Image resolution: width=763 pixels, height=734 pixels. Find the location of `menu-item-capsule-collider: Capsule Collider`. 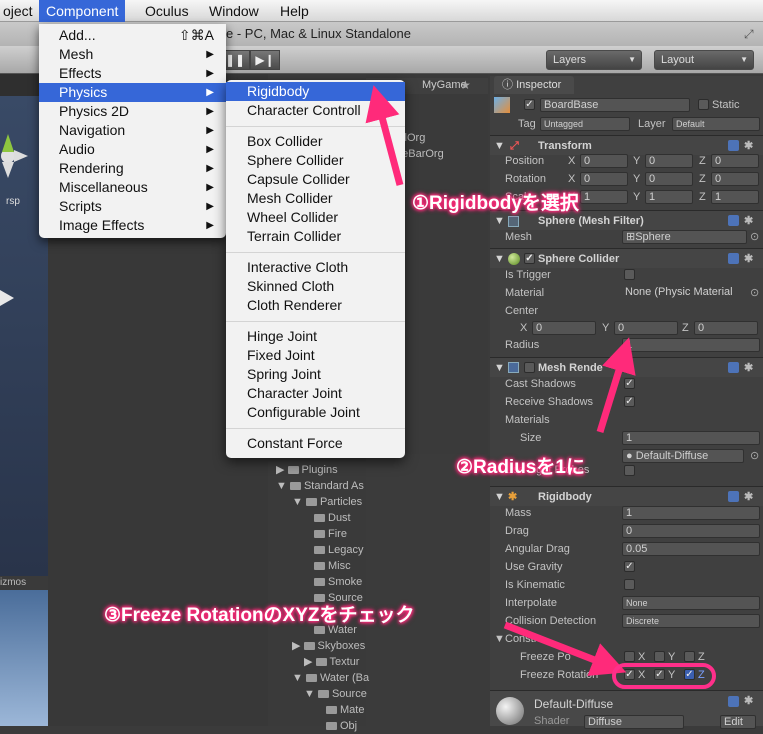

menu-item-capsule-collider: Capsule Collider is located at coordinates (315, 179).